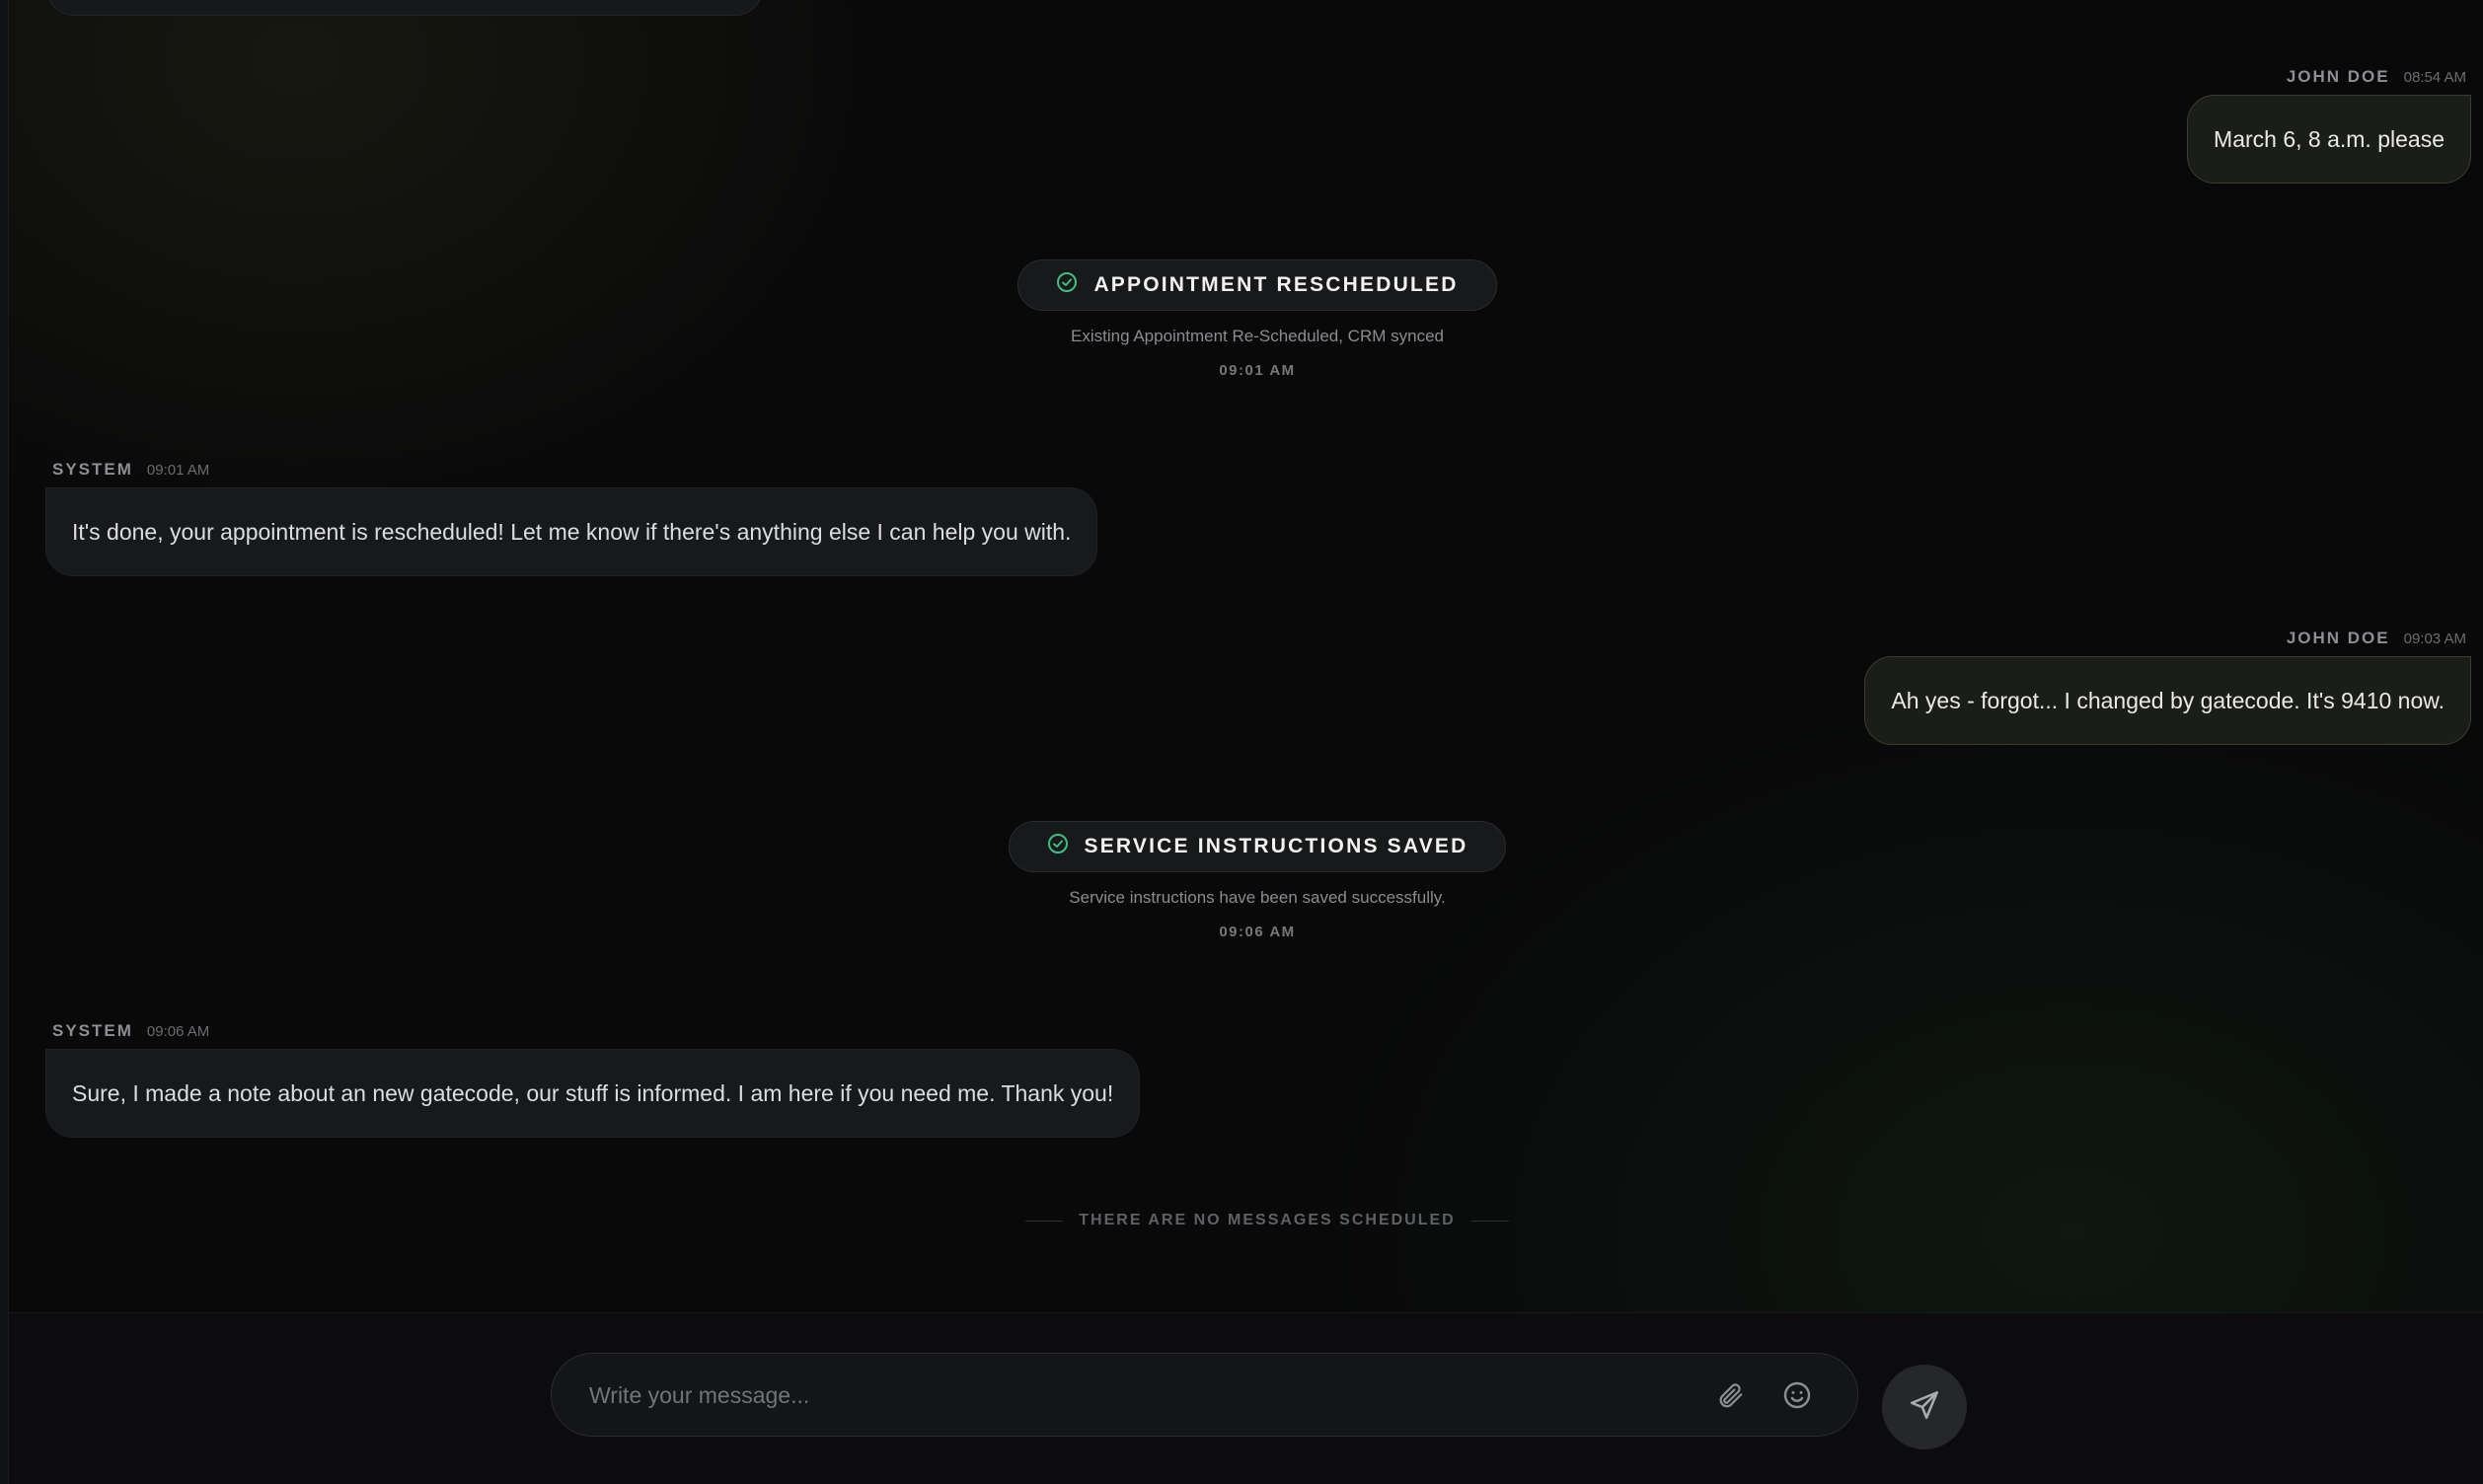 Image resolution: width=2483 pixels, height=1484 pixels. I want to click on divider-text: THERE ARE NO MESSAGES SCHEDULED, so click(1267, 1220).